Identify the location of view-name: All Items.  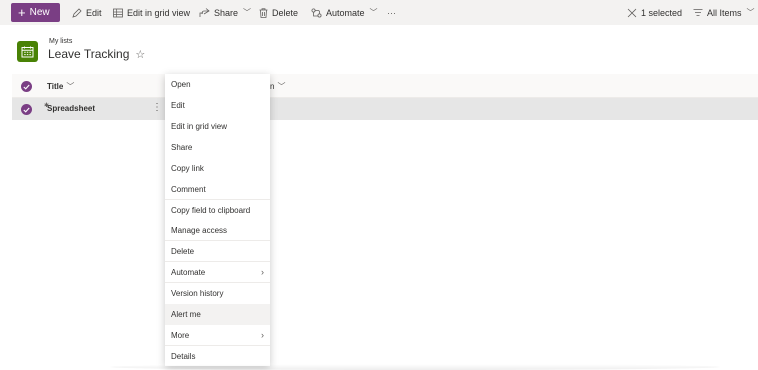
(724, 12).